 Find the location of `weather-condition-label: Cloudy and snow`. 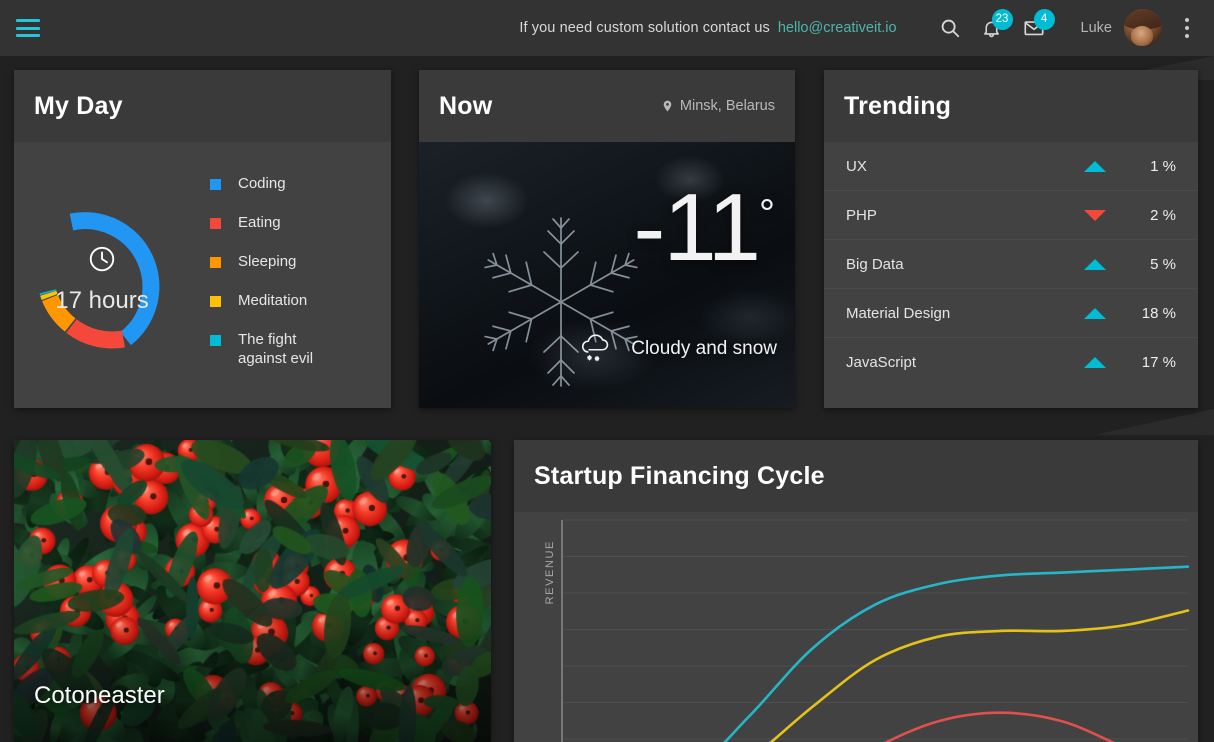

weather-condition-label: Cloudy and snow is located at coordinates (704, 348).